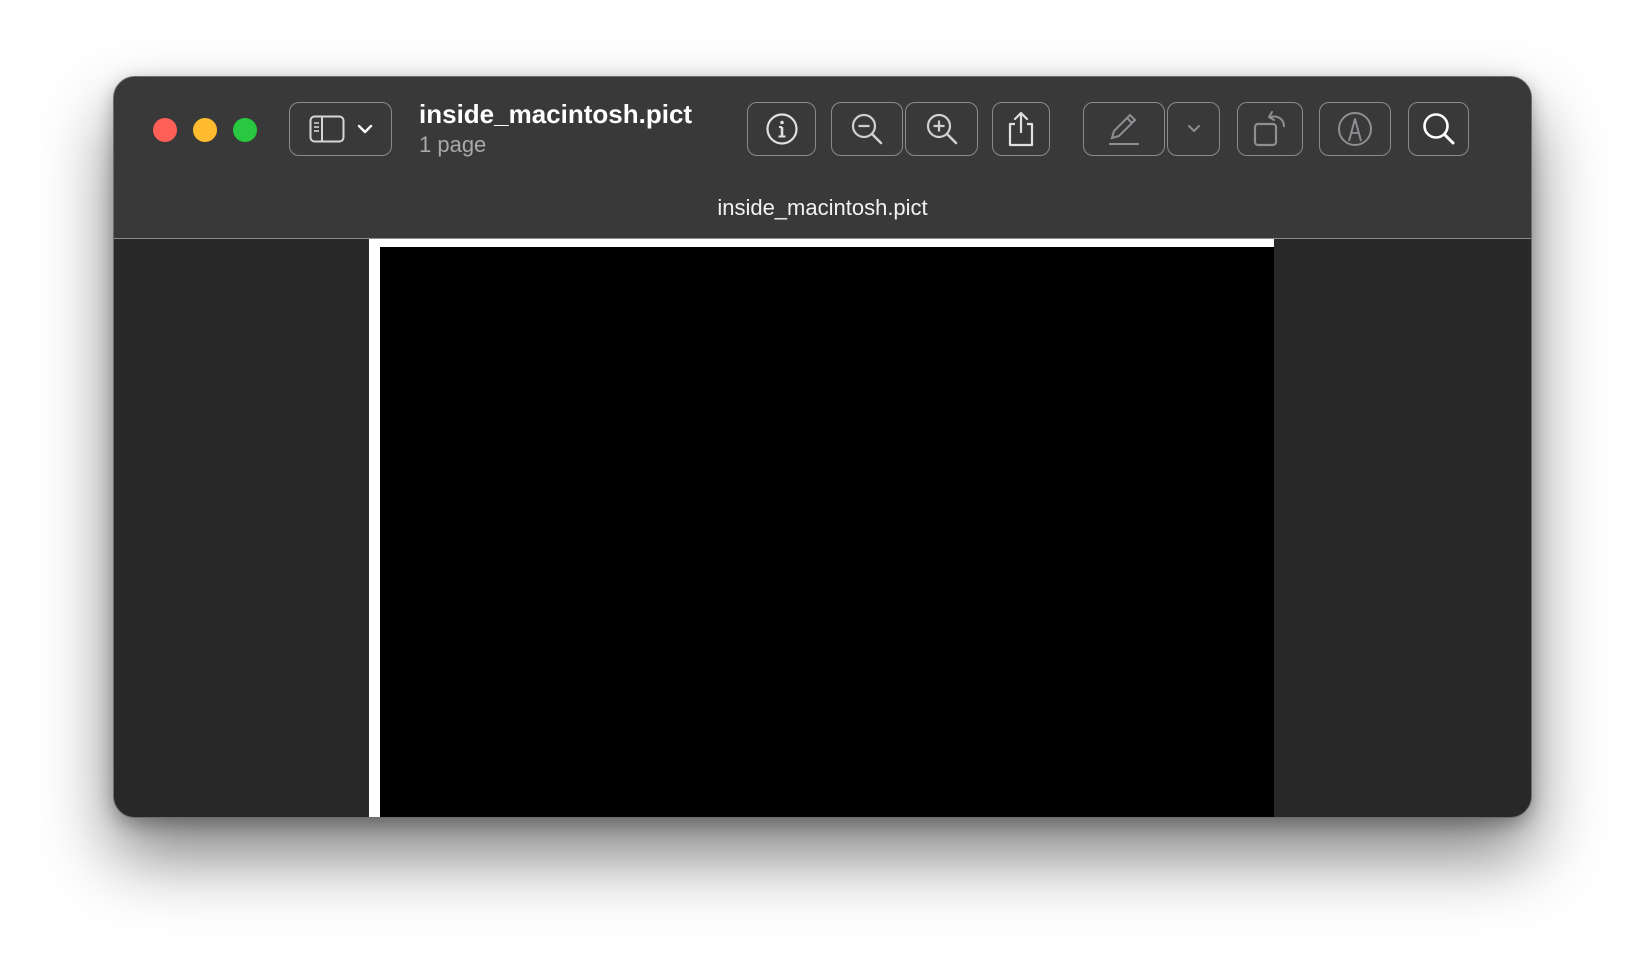 This screenshot has width=1640, height=964. I want to click on sidebar-toggle-button, so click(340, 129).